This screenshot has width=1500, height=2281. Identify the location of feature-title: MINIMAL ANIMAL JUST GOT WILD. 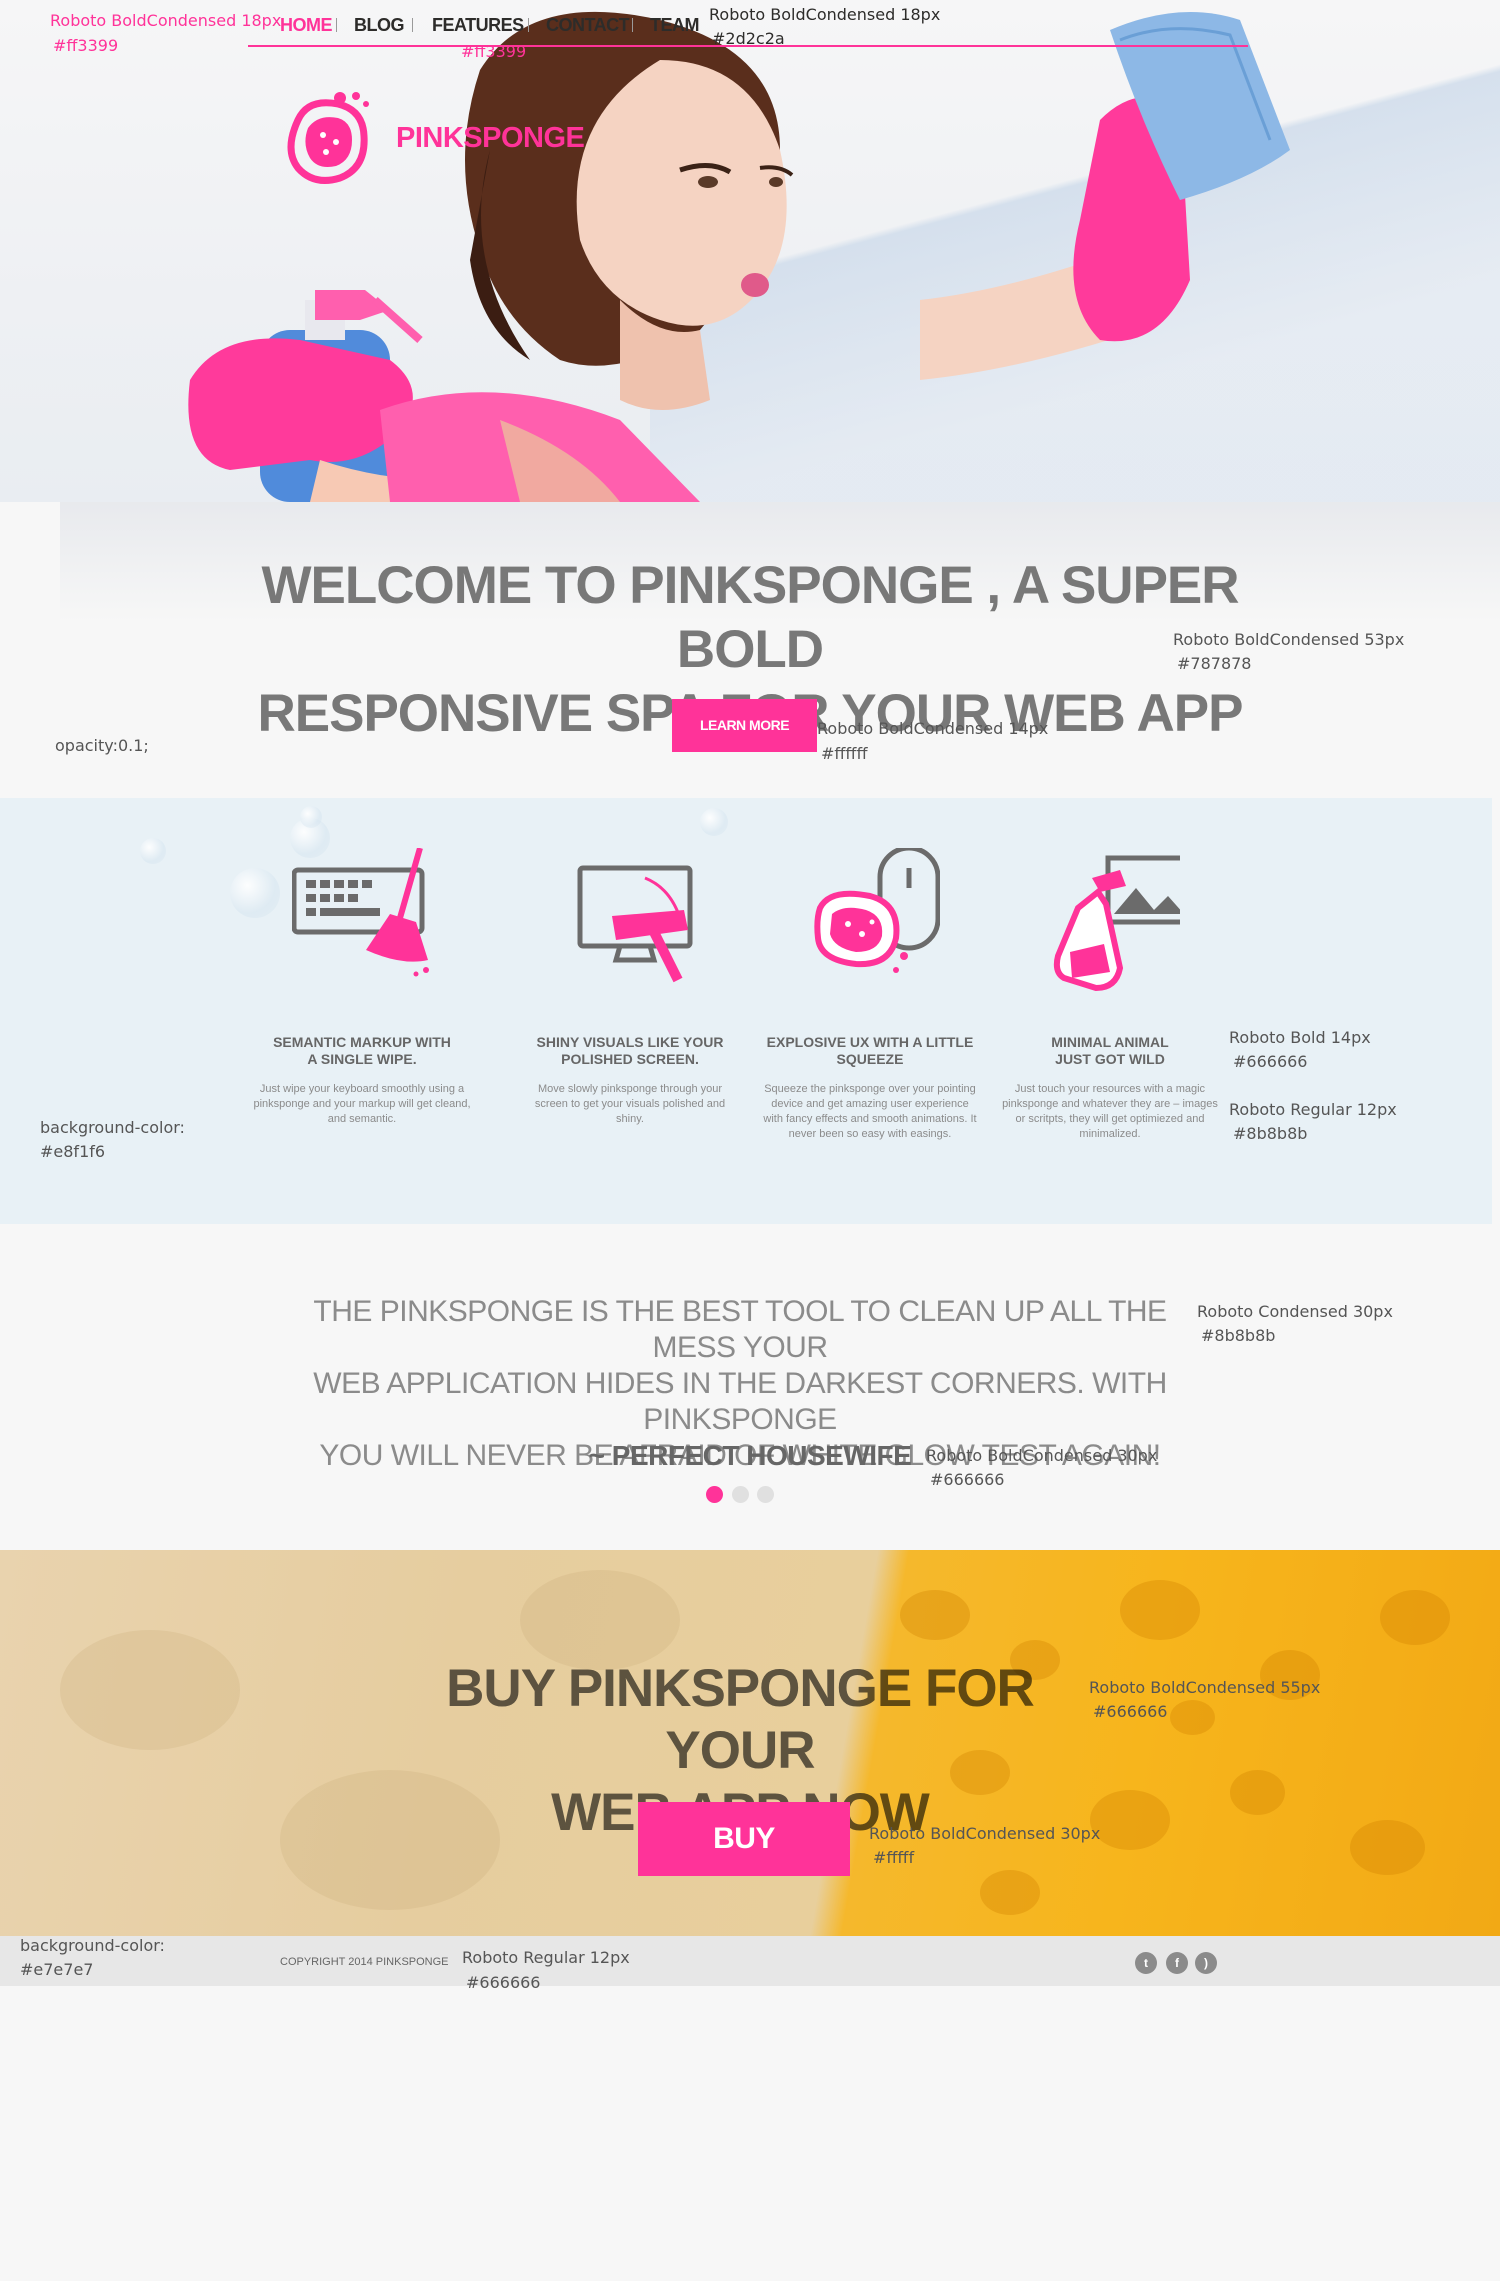
(1110, 1051).